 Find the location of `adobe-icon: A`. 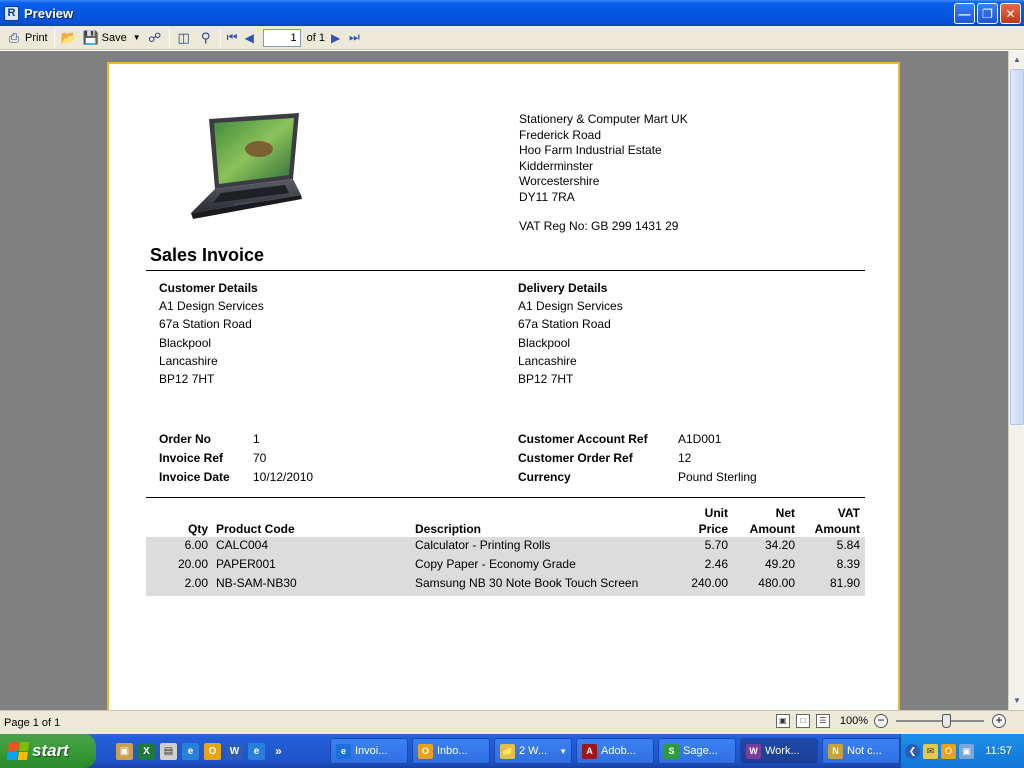

adobe-icon: A is located at coordinates (589, 751).